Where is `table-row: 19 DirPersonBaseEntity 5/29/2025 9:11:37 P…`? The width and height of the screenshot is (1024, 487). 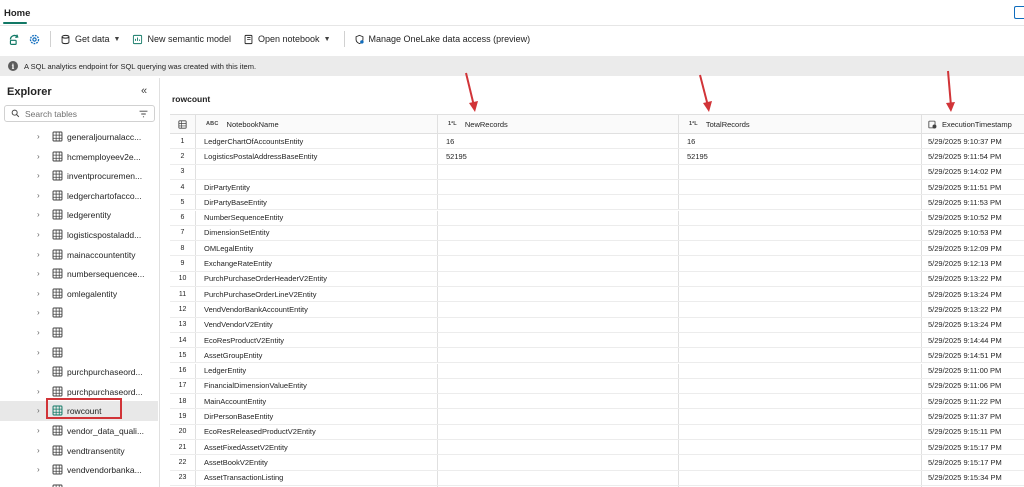 table-row: 19 DirPersonBaseEntity 5/29/2025 9:11:37 P… is located at coordinates (597, 417).